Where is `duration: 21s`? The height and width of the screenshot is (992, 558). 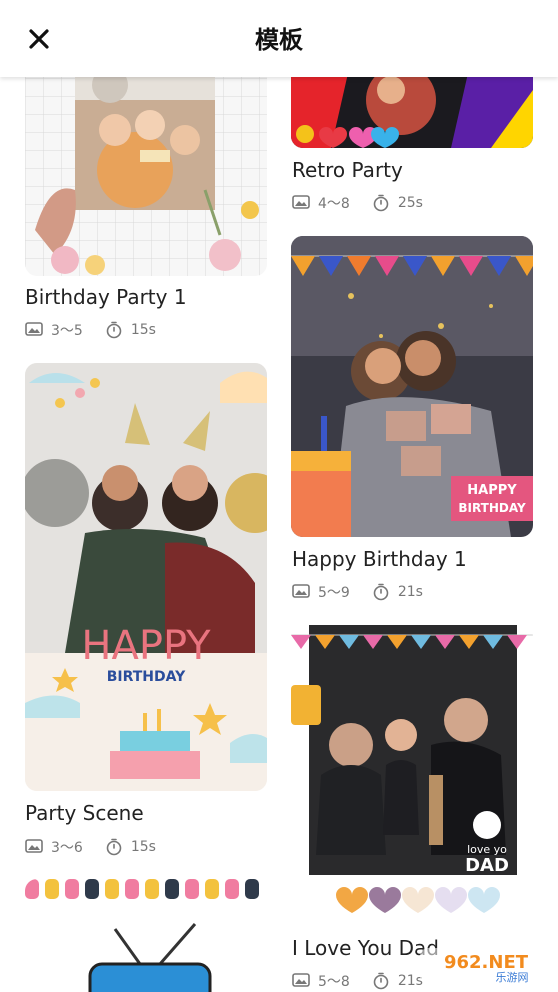
duration: 21s is located at coordinates (410, 592).